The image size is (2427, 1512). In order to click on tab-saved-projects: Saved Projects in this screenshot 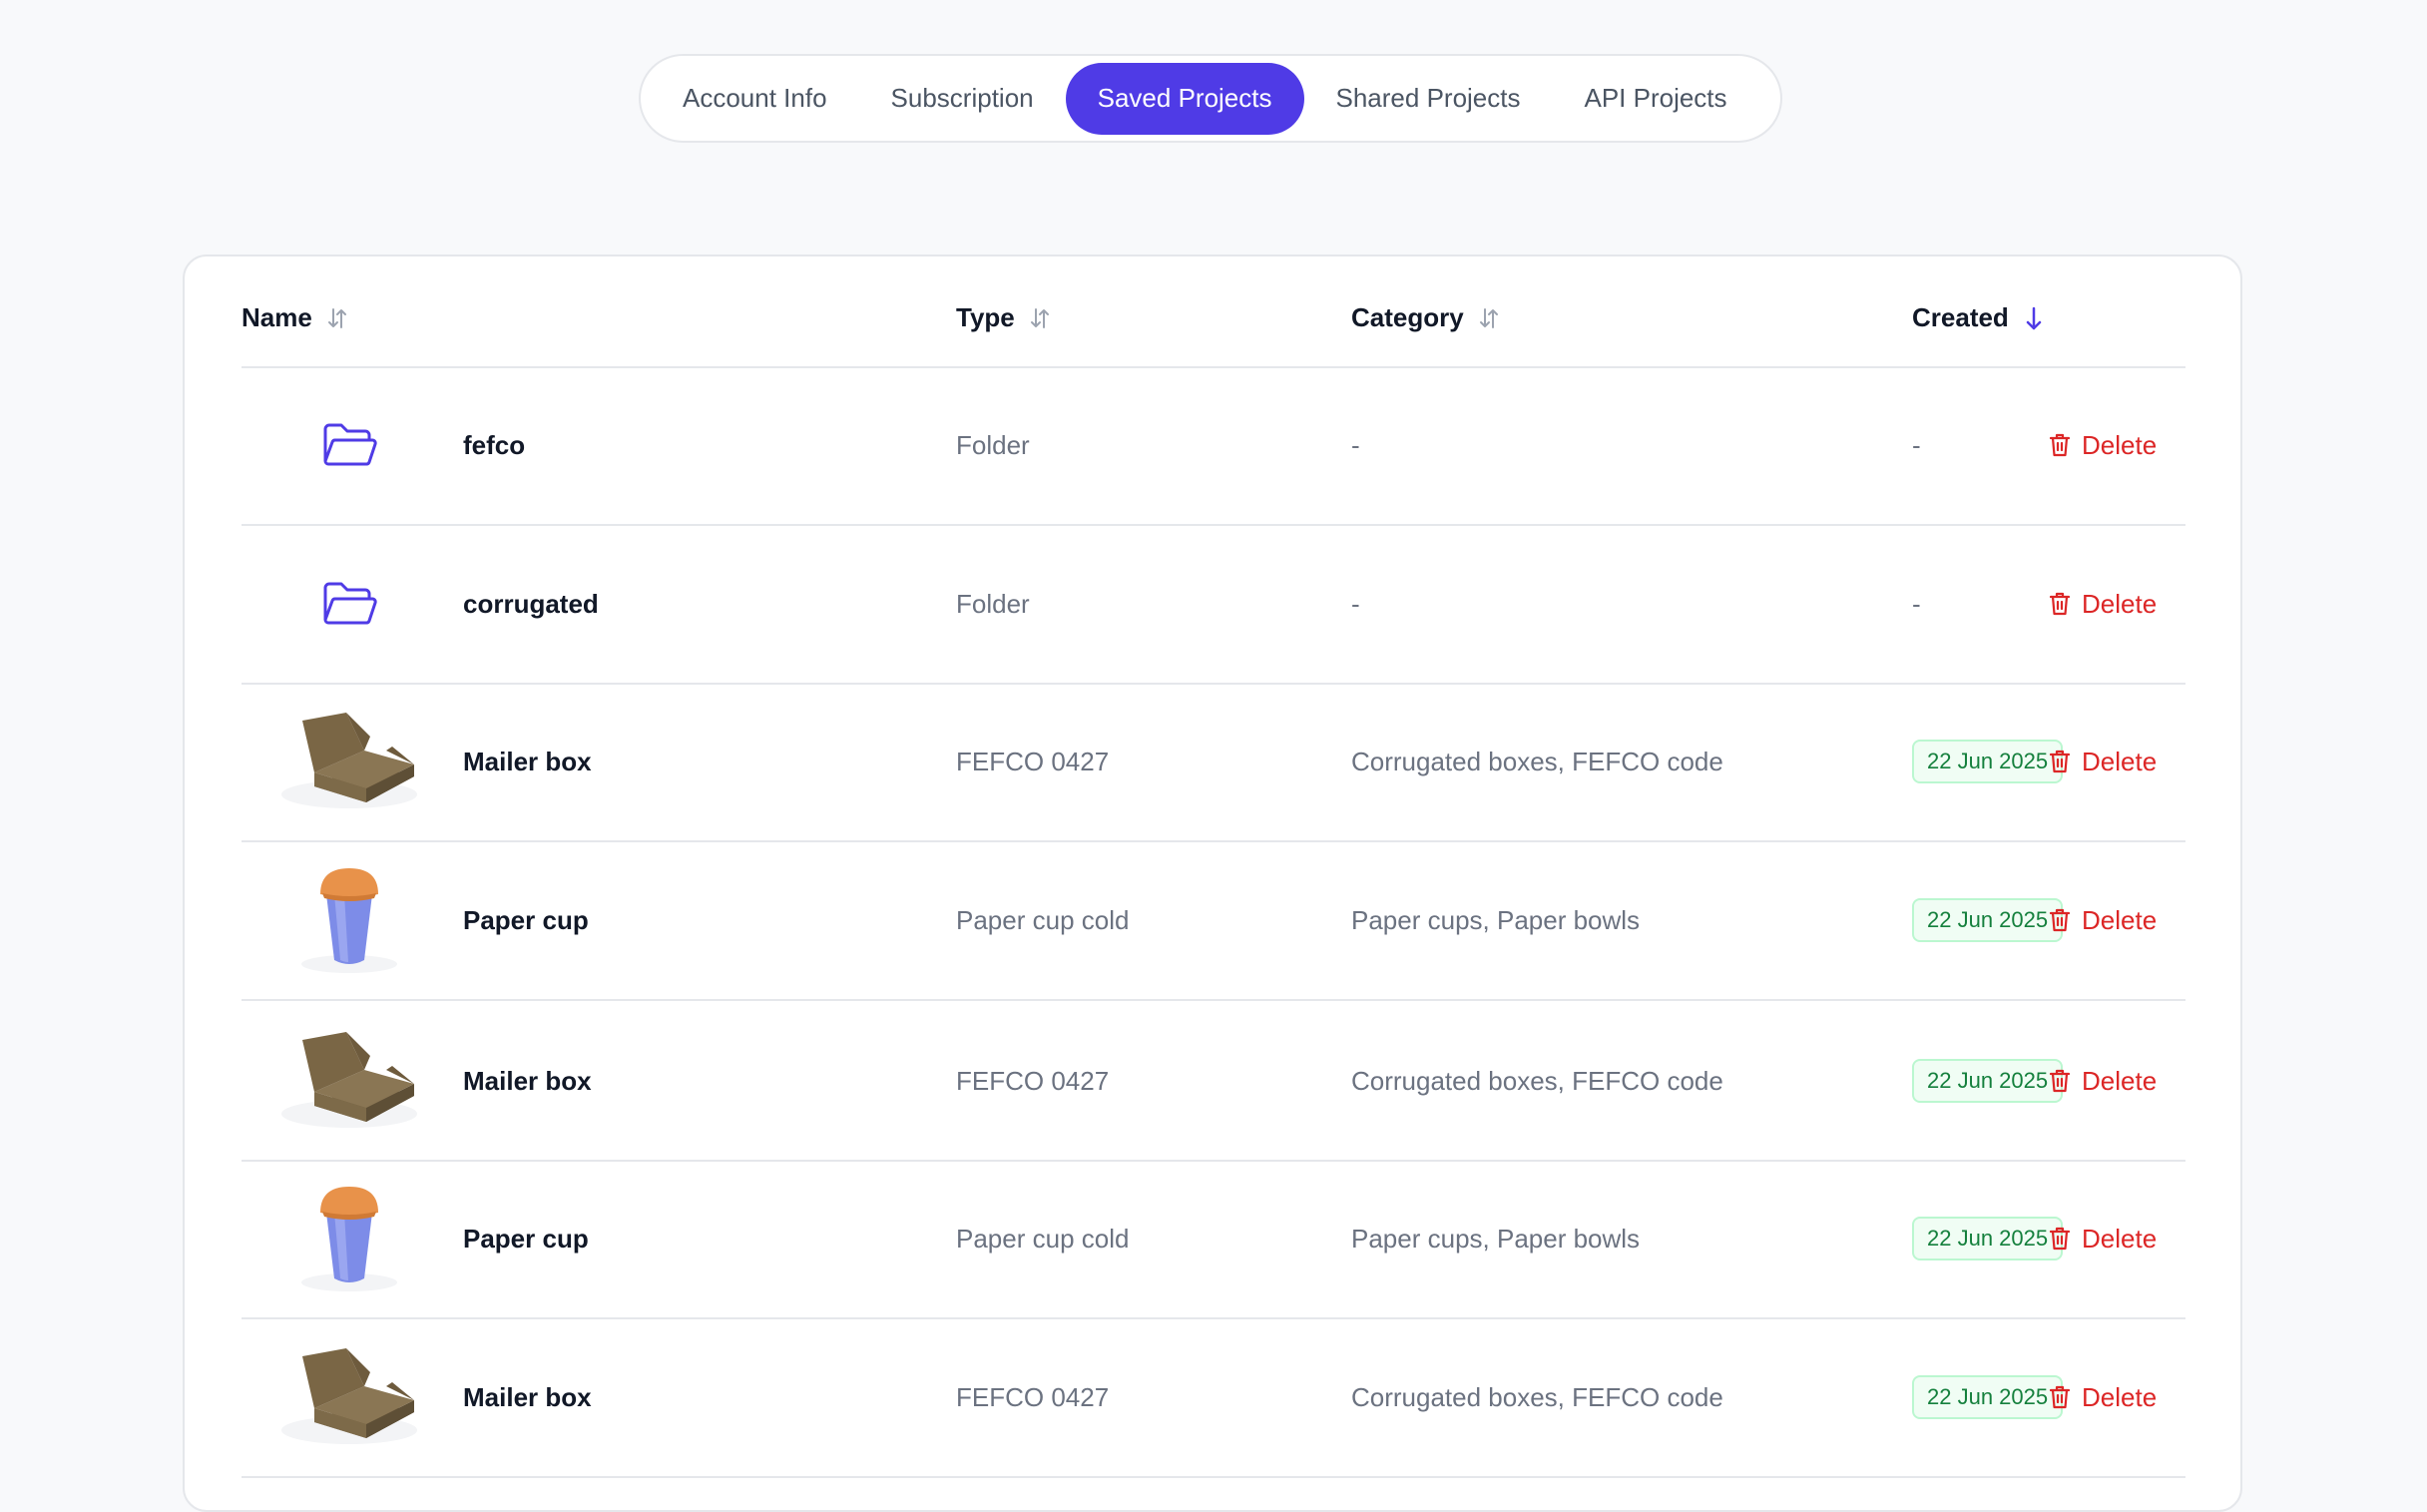, I will do `click(1184, 98)`.